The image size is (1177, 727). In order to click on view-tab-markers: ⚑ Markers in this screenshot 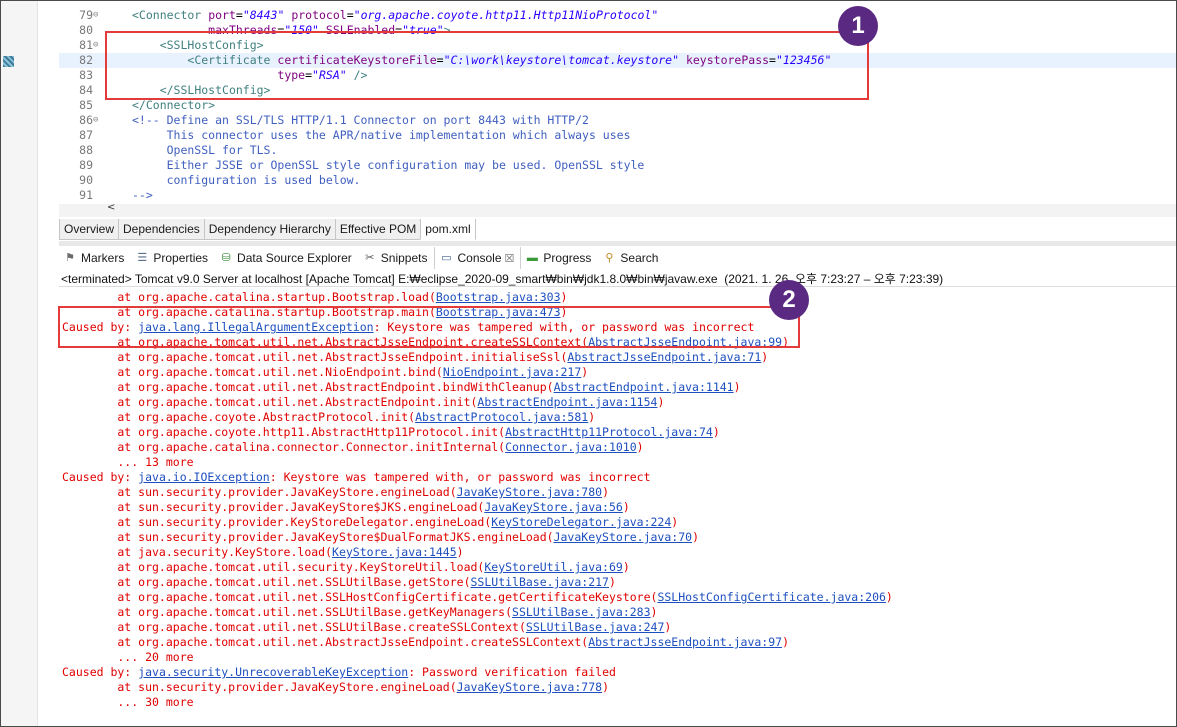, I will do `click(95, 258)`.